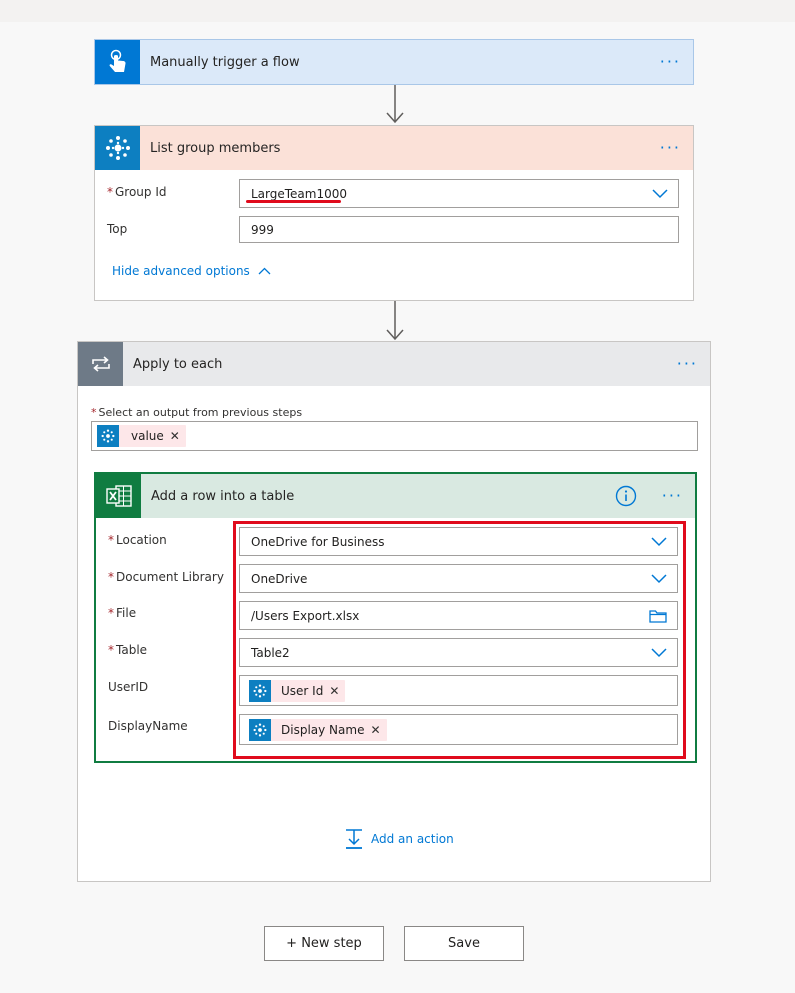 The width and height of the screenshot is (795, 993). What do you see at coordinates (128, 687) in the screenshot?
I see `userid-label: UserID` at bounding box center [128, 687].